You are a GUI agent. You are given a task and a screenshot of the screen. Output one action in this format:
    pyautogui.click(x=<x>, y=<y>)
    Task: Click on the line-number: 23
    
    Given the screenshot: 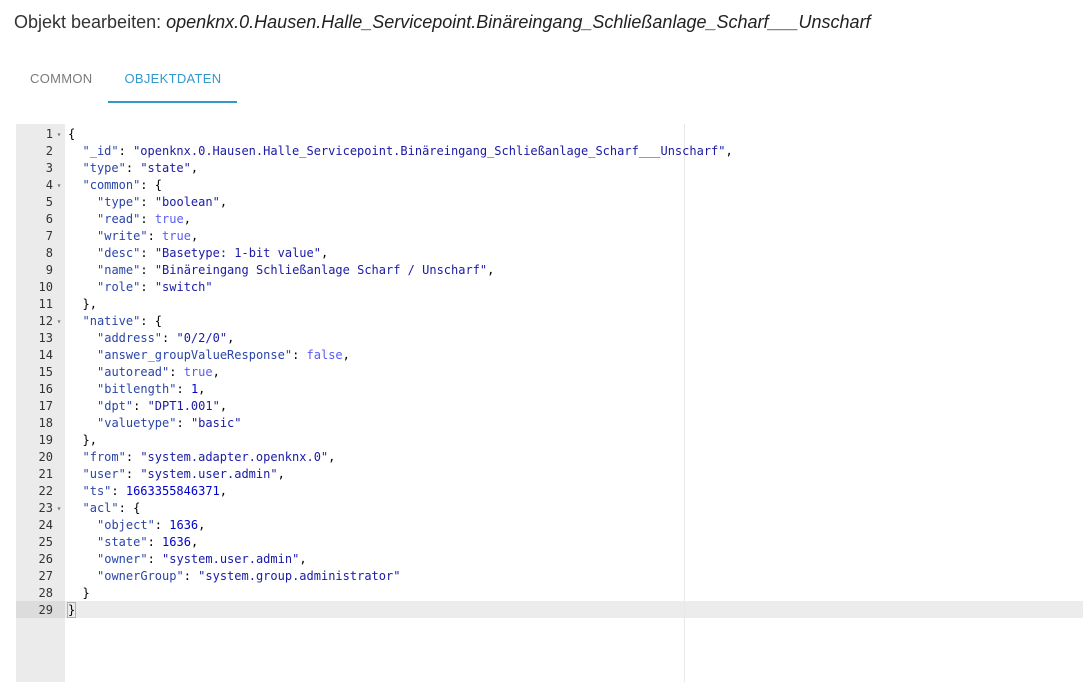 What is the action you would take?
    pyautogui.click(x=45, y=508)
    